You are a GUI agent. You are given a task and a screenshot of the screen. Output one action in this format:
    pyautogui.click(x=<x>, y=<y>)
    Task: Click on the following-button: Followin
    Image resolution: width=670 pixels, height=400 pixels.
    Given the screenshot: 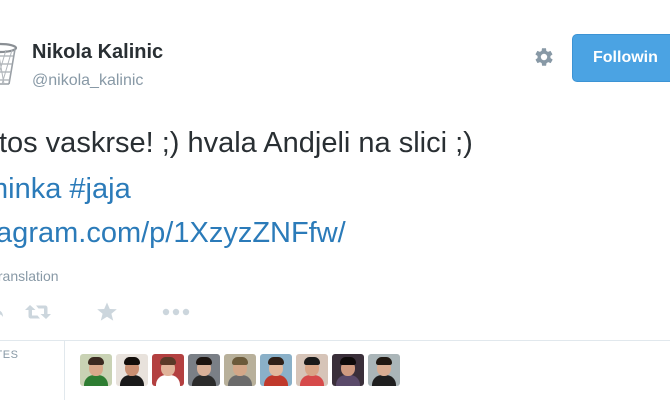 What is the action you would take?
    pyautogui.click(x=621, y=58)
    